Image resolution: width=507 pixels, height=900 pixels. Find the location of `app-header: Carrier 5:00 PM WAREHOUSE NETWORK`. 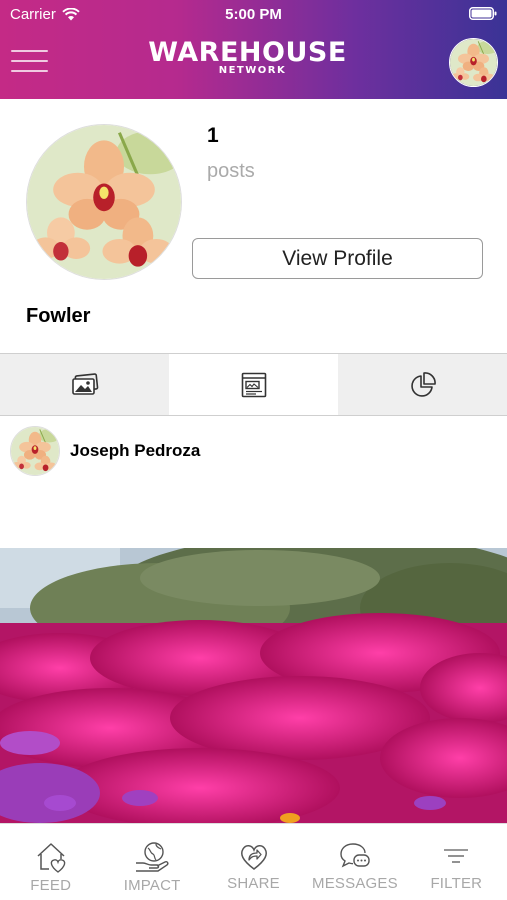

app-header: Carrier 5:00 PM WAREHOUSE NETWORK is located at coordinates (253, 49).